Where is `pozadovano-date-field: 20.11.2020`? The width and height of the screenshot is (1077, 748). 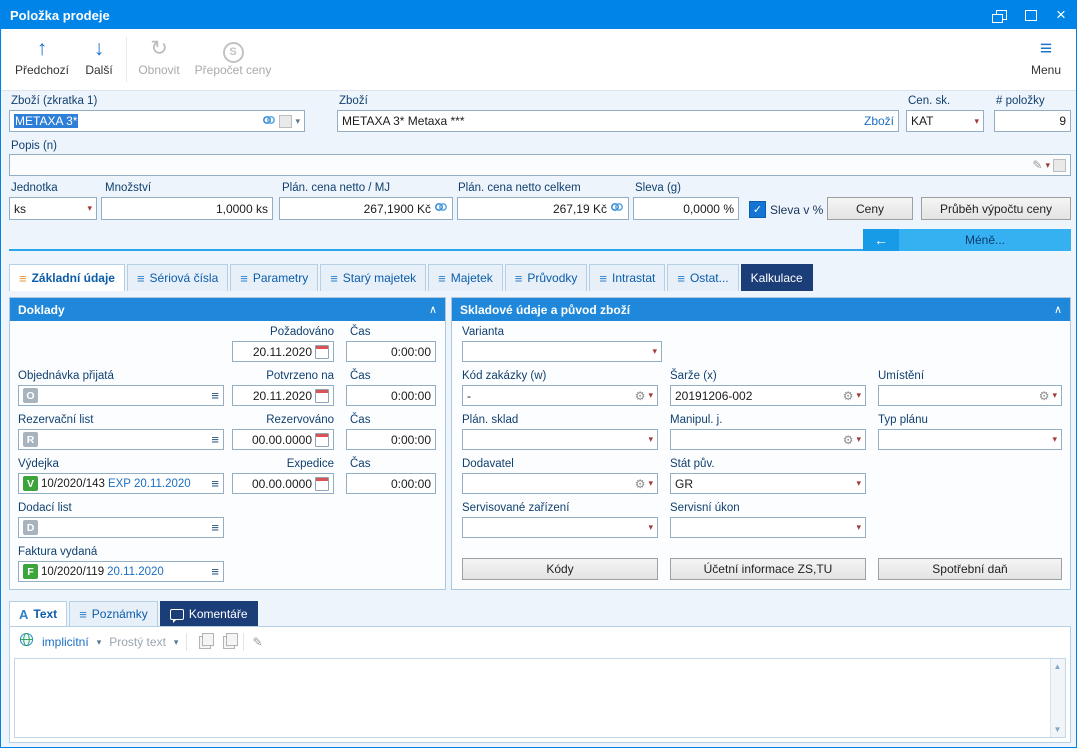
pozadovano-date-field: 20.11.2020 is located at coordinates (283, 351).